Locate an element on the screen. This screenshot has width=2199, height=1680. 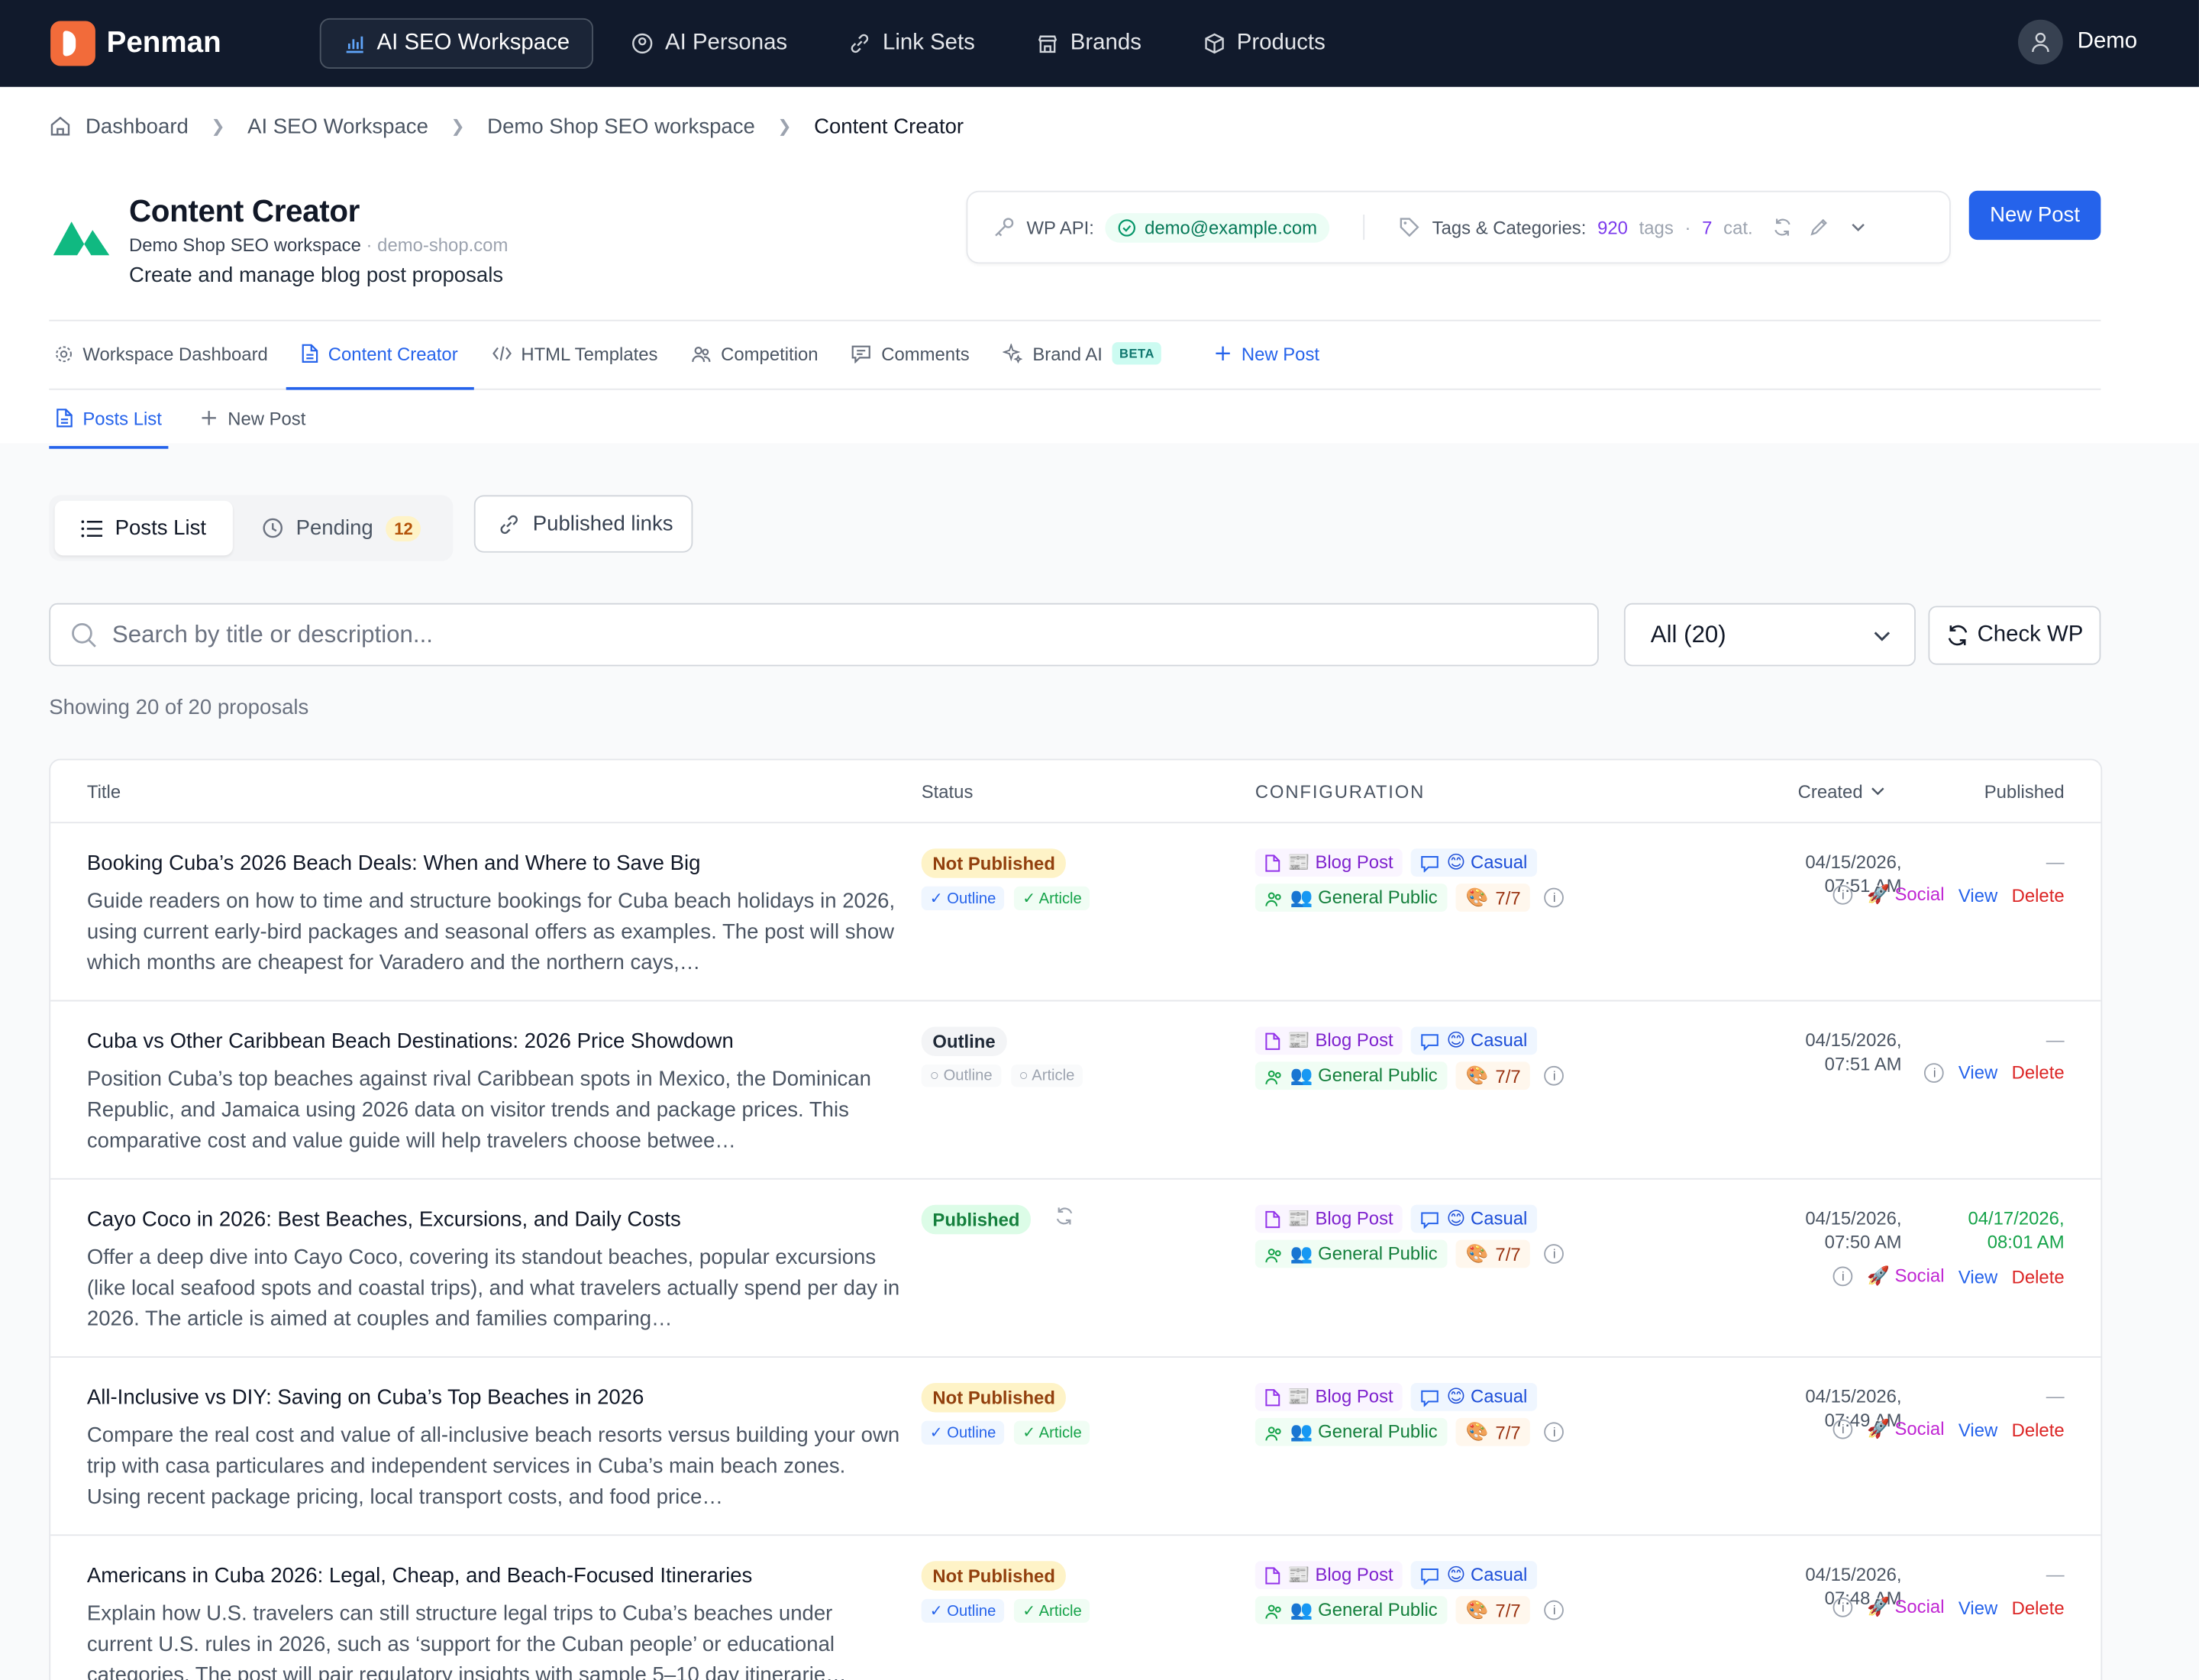
outline-flag: ✓ Outline is located at coordinates (963, 899).